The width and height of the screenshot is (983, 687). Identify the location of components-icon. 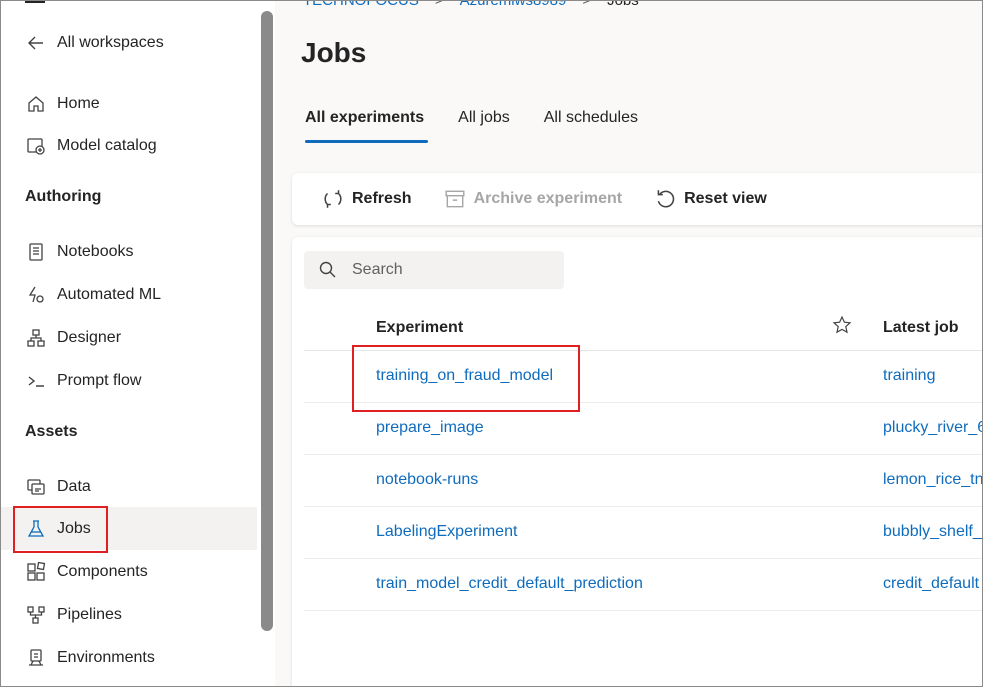
(36, 572).